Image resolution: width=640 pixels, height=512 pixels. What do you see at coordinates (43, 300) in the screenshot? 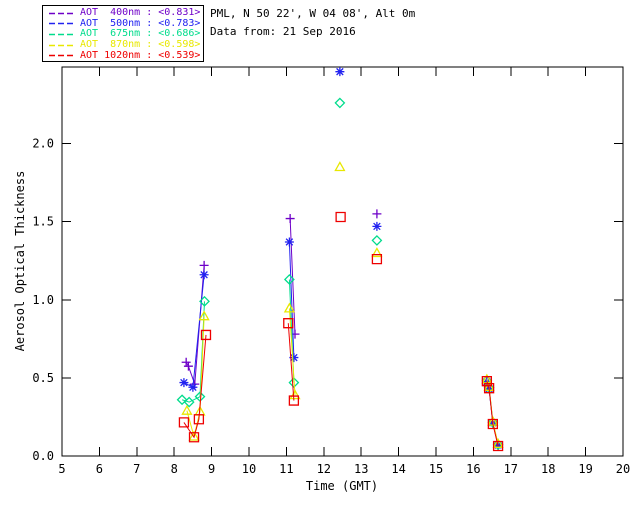
I see `y-tick-label: 1.0` at bounding box center [43, 300].